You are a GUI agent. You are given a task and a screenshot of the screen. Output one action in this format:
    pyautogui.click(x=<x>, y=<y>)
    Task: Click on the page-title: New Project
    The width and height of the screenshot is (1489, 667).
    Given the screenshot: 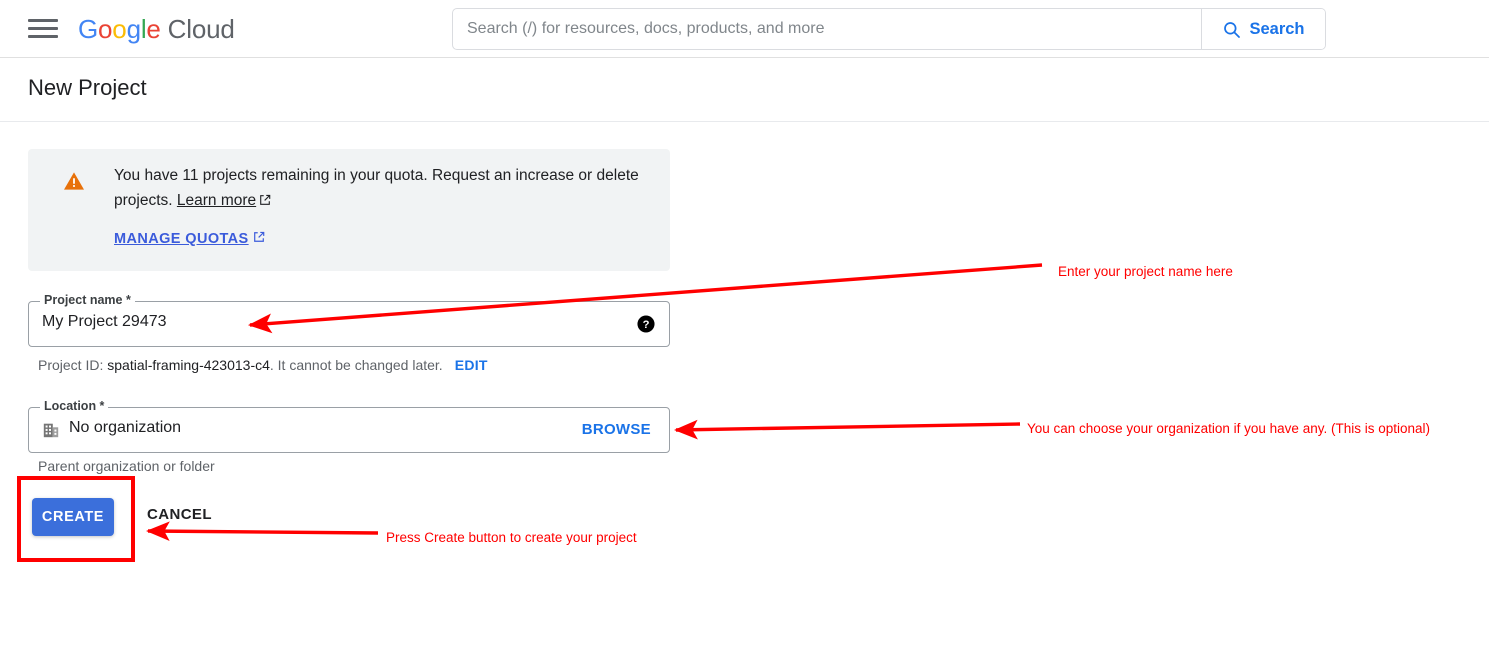 What is the action you would take?
    pyautogui.click(x=87, y=87)
    